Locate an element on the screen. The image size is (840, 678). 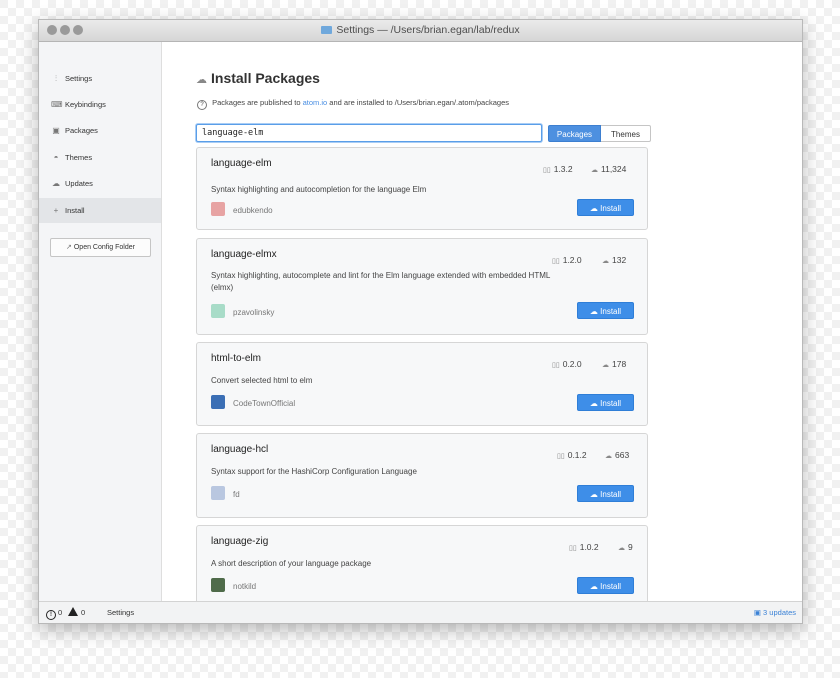
page-title-wrap: ☁ Install Packages is located at coordinates (258, 78).